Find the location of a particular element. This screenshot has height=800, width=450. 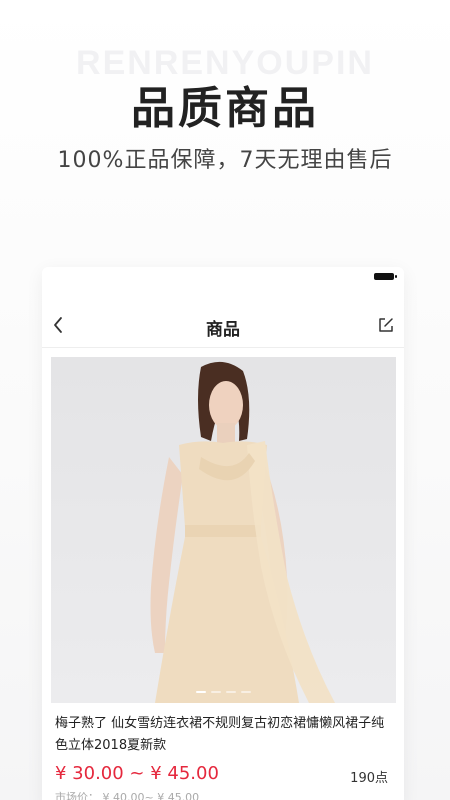

carousel-dots is located at coordinates (223, 692).